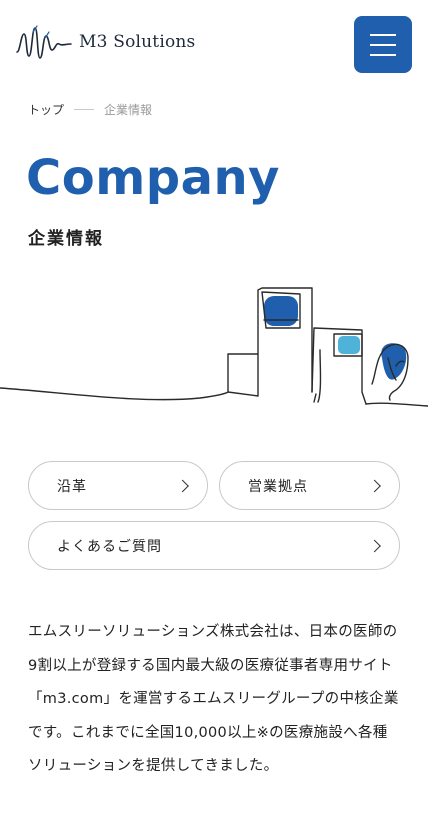 Image resolution: width=428 pixels, height=834 pixels. What do you see at coordinates (72, 486) in the screenshot?
I see `history-label: 沿革` at bounding box center [72, 486].